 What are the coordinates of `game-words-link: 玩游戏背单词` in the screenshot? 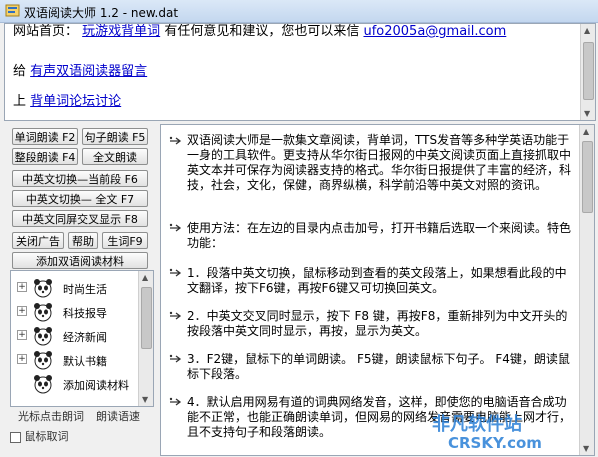 It's located at (121, 31).